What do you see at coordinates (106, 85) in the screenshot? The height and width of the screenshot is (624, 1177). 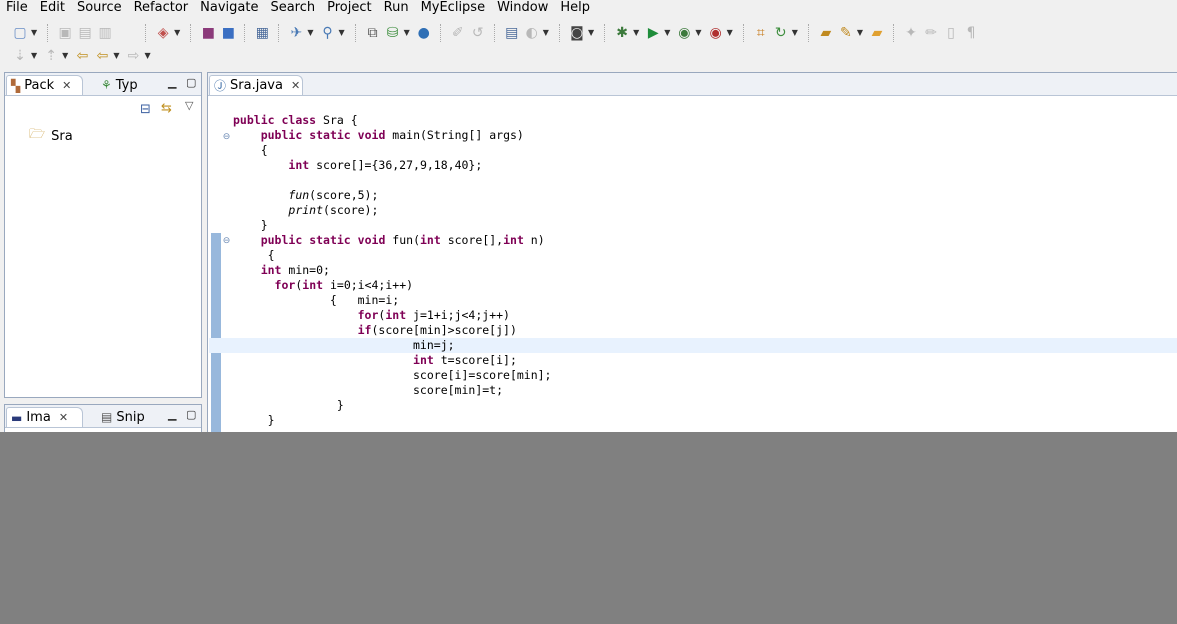 I see `type-hierarchy-icon: ⚘` at bounding box center [106, 85].